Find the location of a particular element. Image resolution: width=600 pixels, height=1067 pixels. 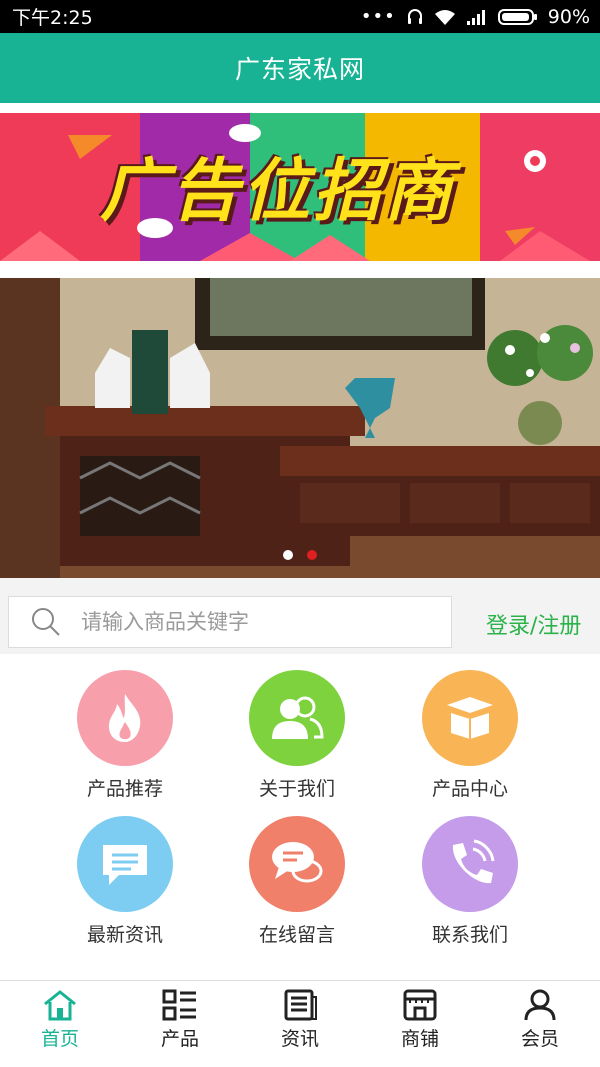

user-icon is located at coordinates (540, 1005).